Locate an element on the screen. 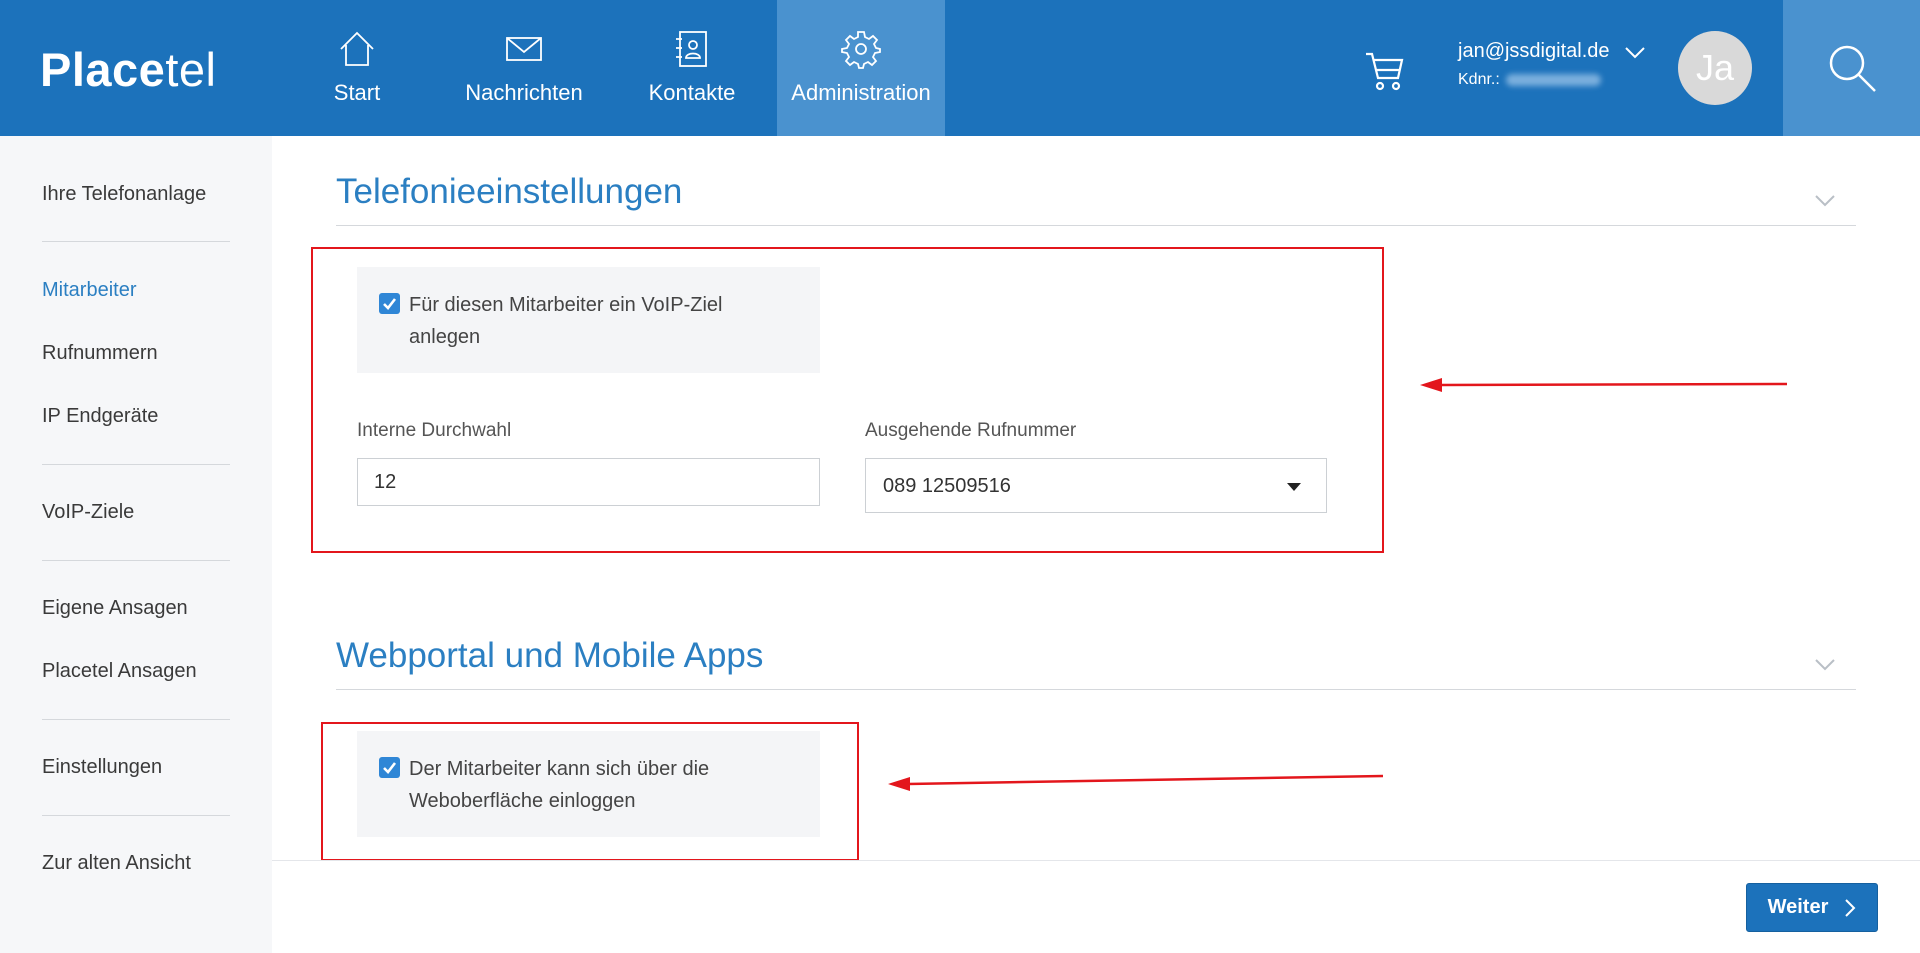  account-info: jan@jssdigital.de Kdnr.: is located at coordinates (1534, 64).